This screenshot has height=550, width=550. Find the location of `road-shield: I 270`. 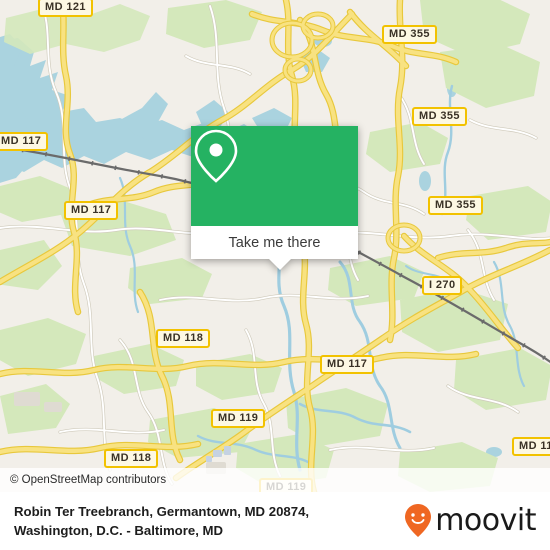

road-shield: I 270 is located at coordinates (442, 285).